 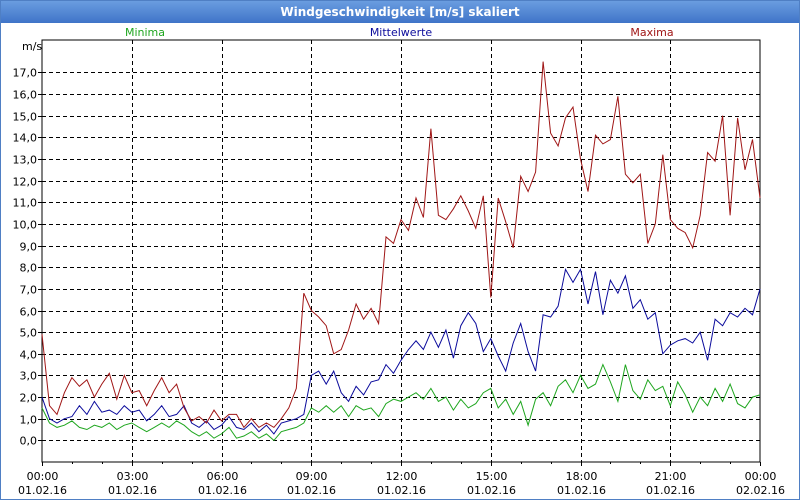 What do you see at coordinates (133, 476) in the screenshot?
I see `x-tick-time: 03:00` at bounding box center [133, 476].